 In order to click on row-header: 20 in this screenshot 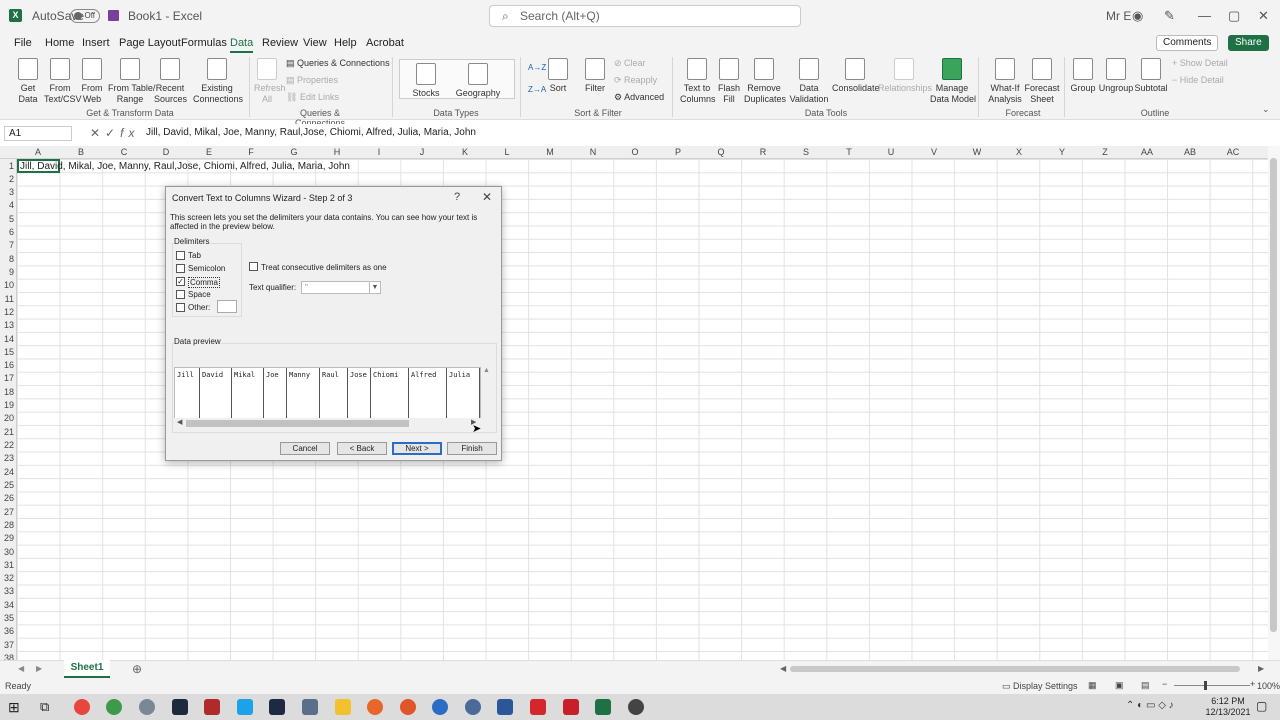, I will do `click(7, 418)`.